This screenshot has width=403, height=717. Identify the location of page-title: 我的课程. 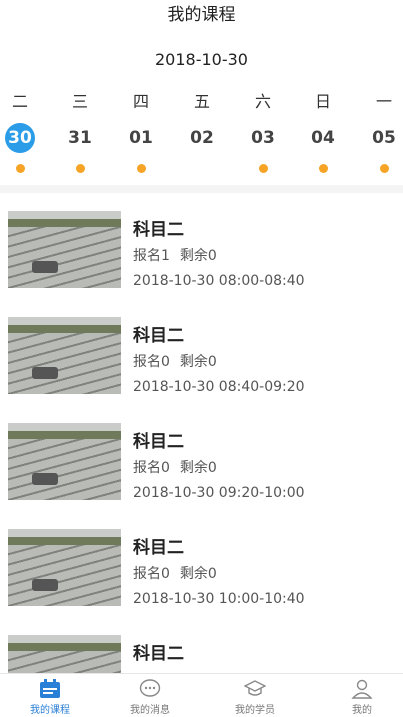
(201, 15).